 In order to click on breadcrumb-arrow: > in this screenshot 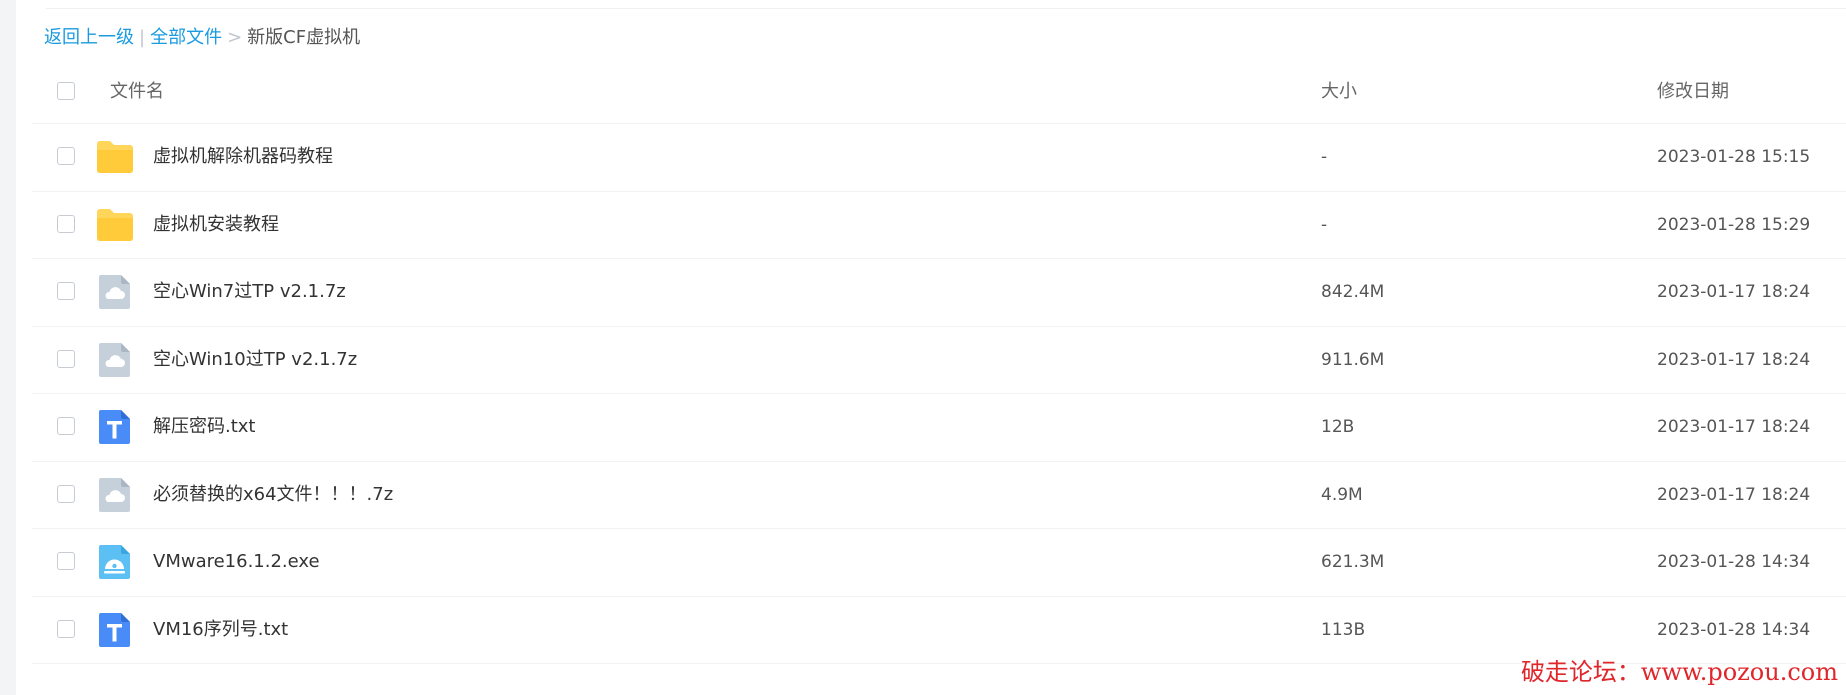, I will do `click(235, 37)`.